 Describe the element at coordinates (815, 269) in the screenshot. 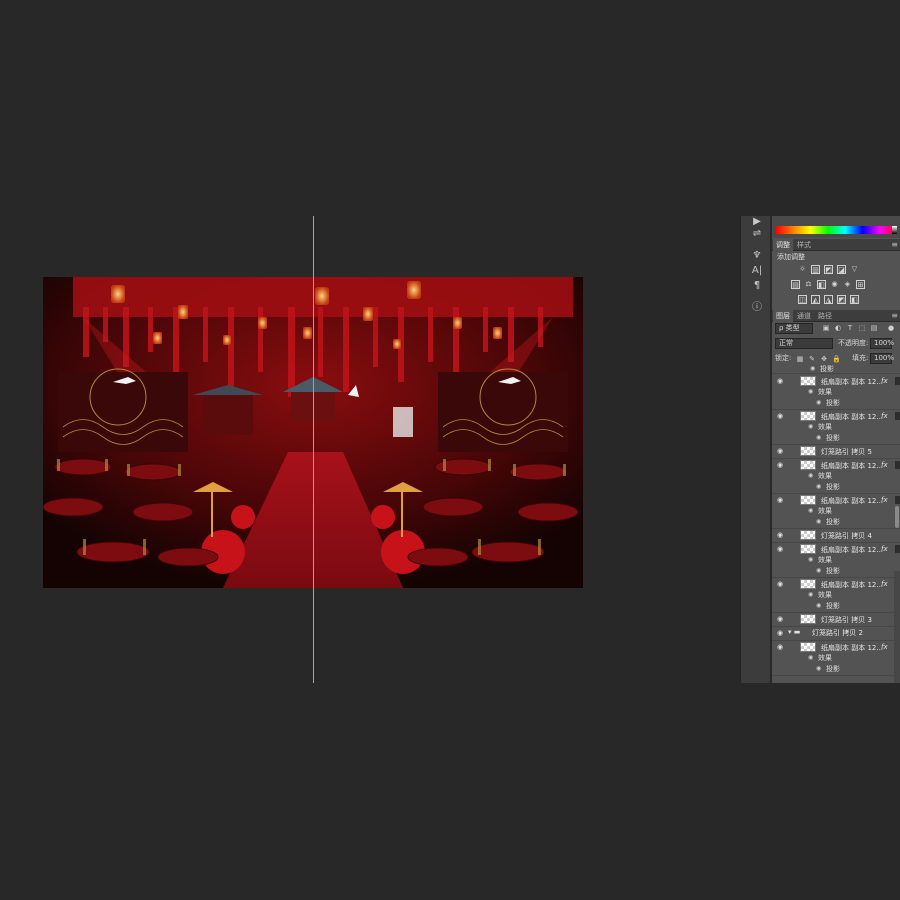

I see `levels-icon: ▥` at that location.